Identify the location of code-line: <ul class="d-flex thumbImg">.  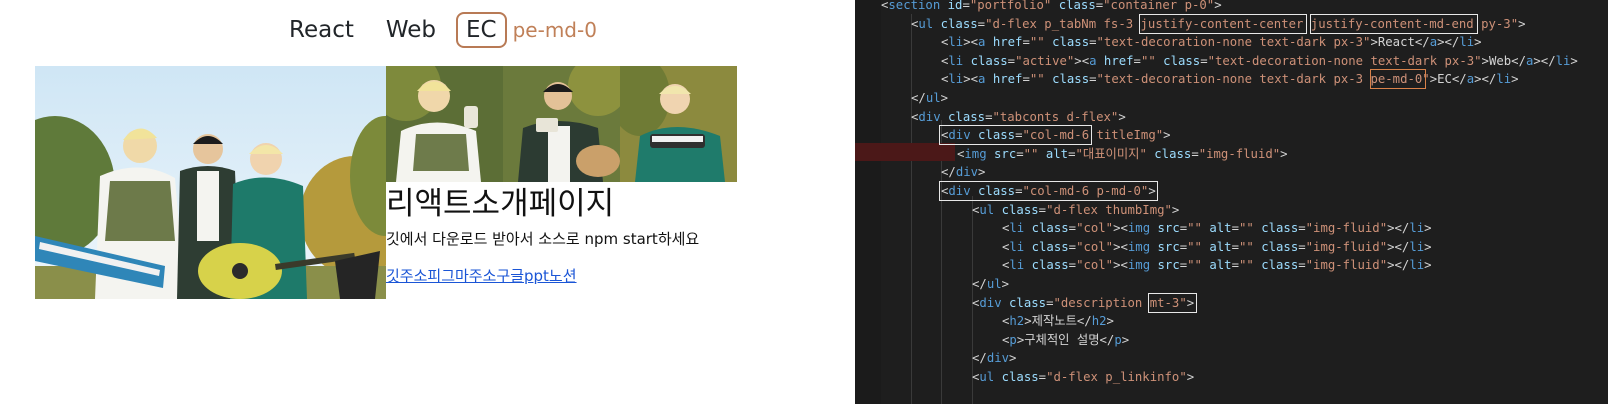
(1075, 210).